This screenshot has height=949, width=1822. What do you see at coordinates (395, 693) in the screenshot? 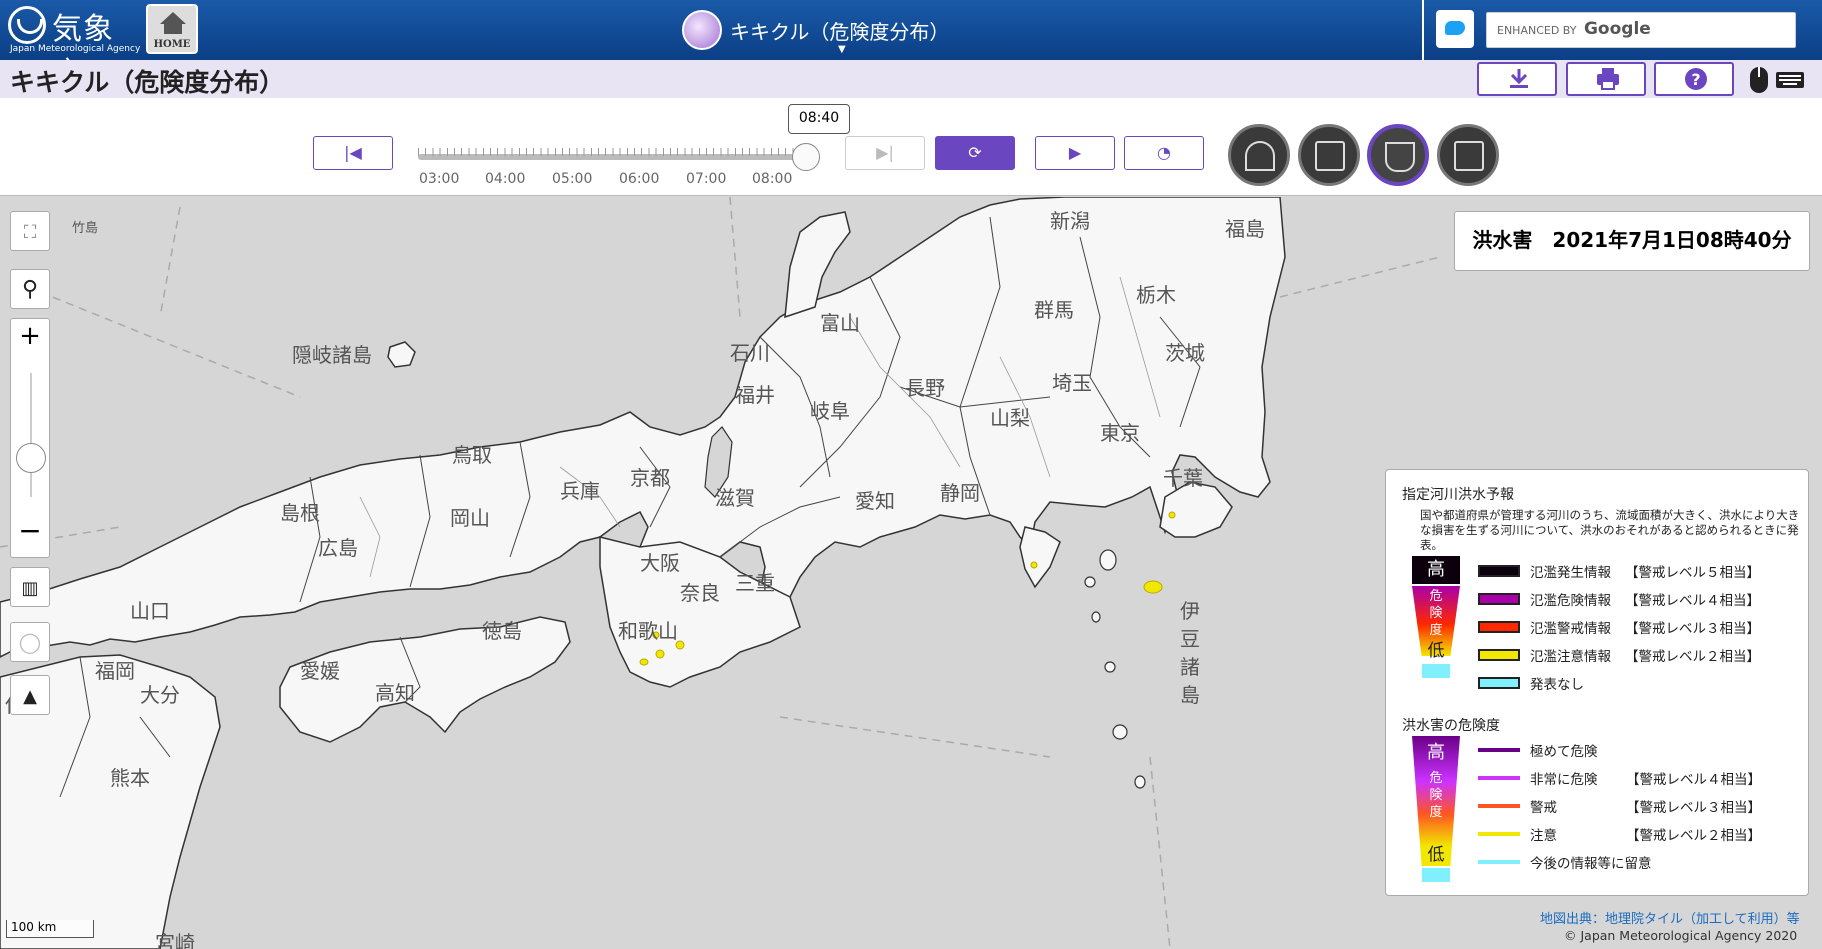
I see `map-label: 高知` at bounding box center [395, 693].